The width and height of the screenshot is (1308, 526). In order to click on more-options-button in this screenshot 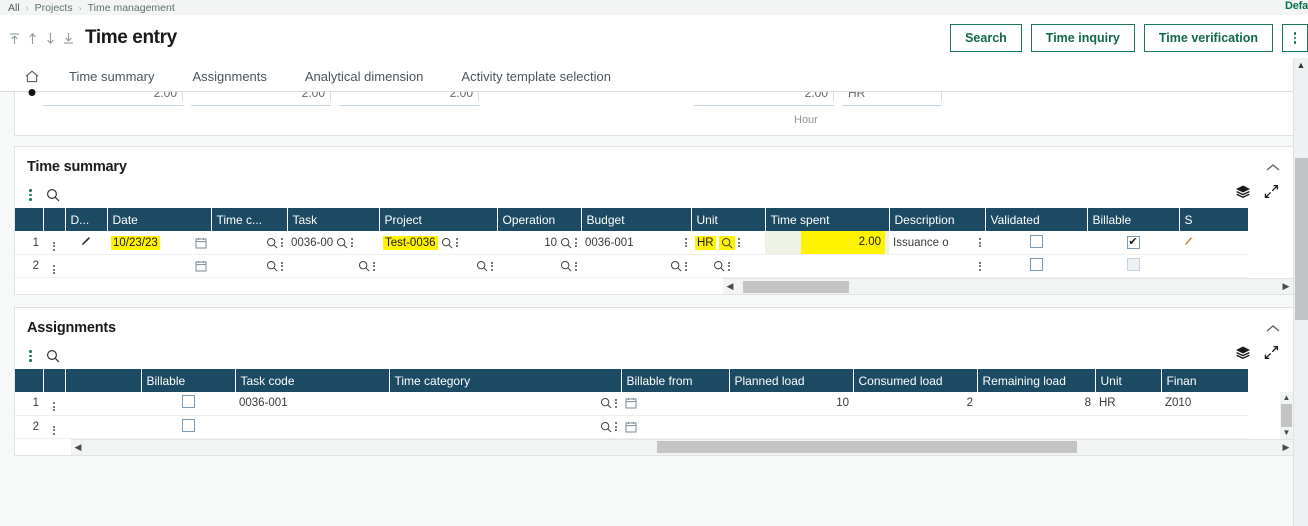, I will do `click(1295, 38)`.